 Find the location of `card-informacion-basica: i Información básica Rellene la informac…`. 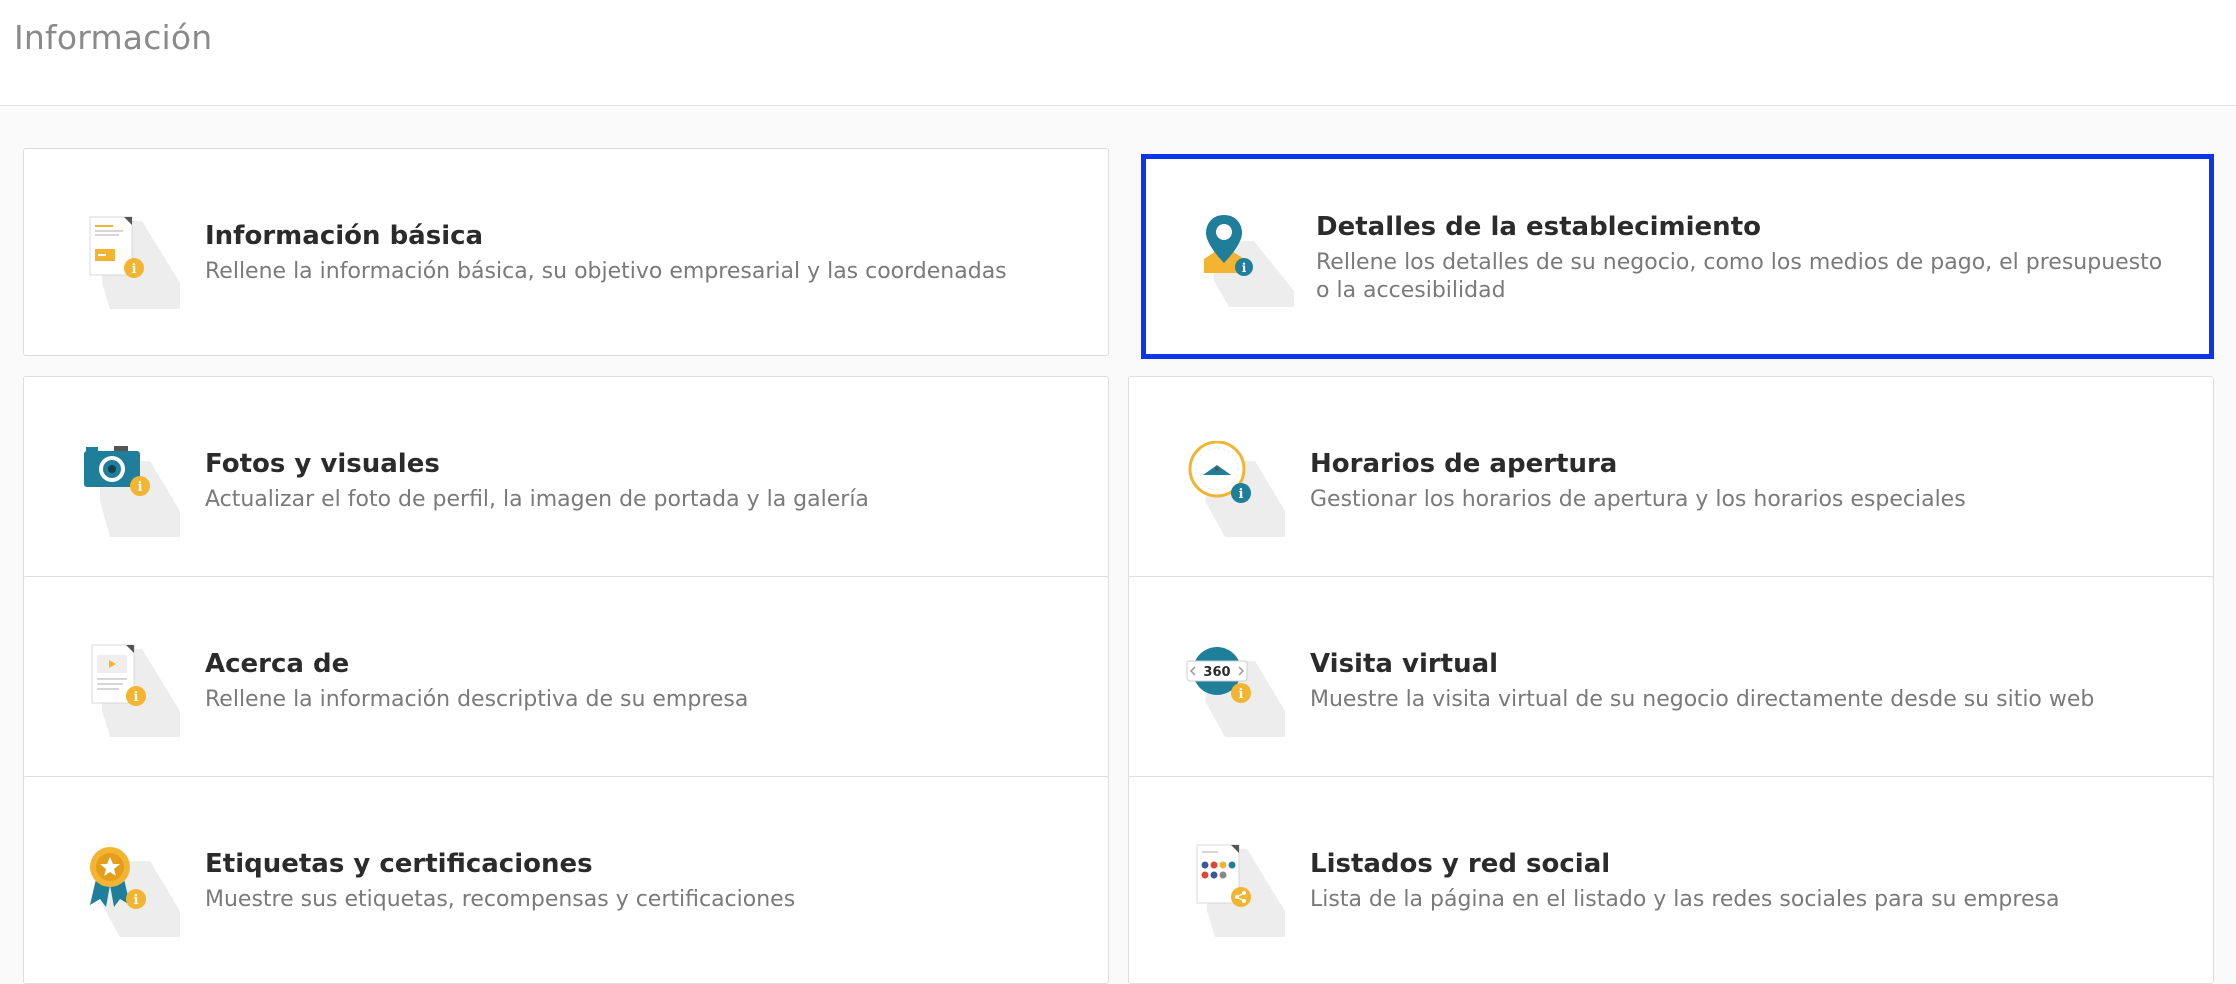

card-informacion-basica: i Información básica Rellene la informac… is located at coordinates (566, 252).